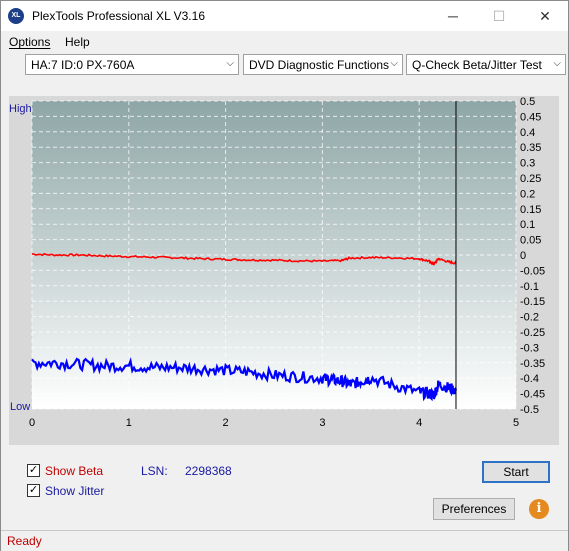  What do you see at coordinates (20, 109) in the screenshot?
I see `high-label: High` at bounding box center [20, 109].